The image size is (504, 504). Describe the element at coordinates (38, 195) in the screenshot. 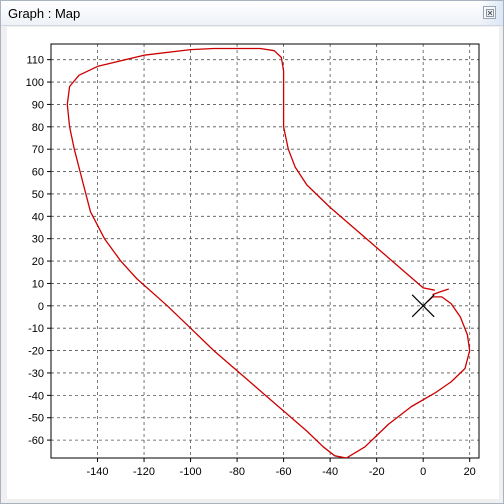

I see `y-tick-label: 50` at that location.